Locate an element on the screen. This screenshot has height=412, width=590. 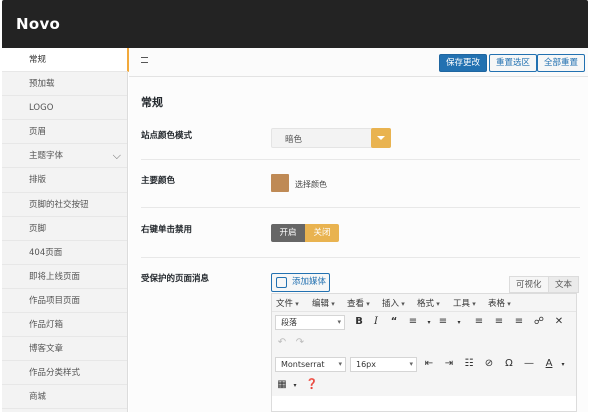
sidebar-item: 作品灯箱 is located at coordinates (64, 325).